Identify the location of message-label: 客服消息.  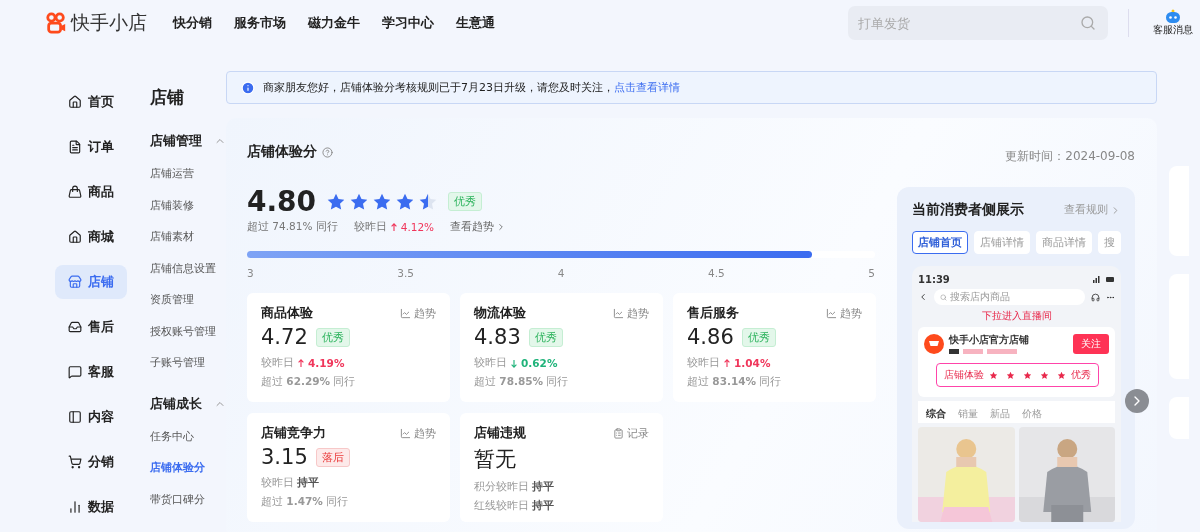
(1172, 30).